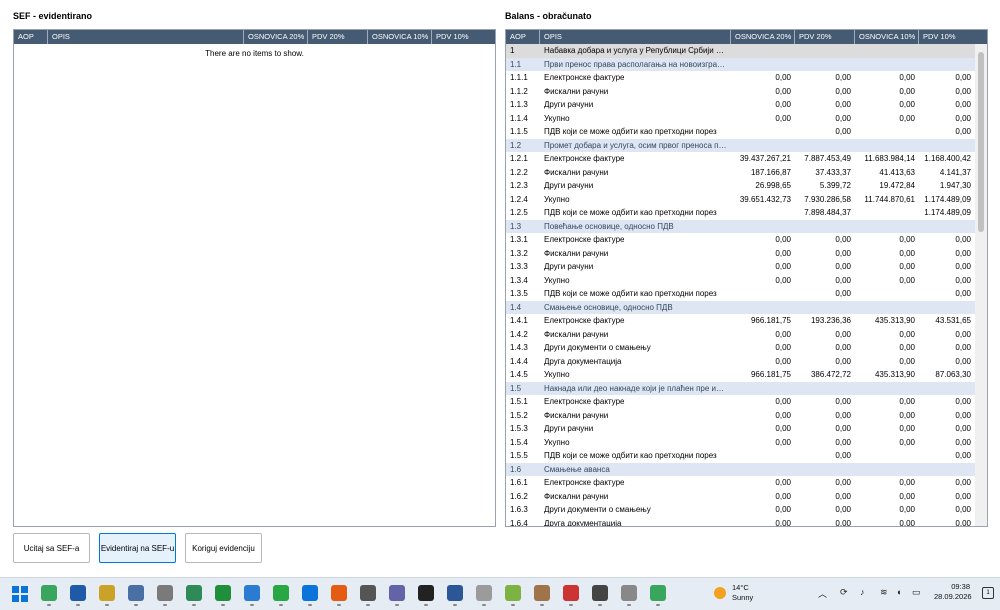  Describe the element at coordinates (223, 548) in the screenshot. I see `koriguj-evidenciju-button: Koriguj evidenciju` at that location.